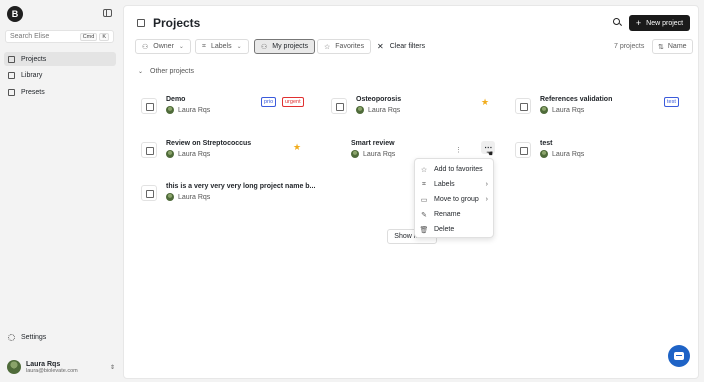 This screenshot has width=704, height=382. What do you see at coordinates (373, 143) in the screenshot?
I see `project-name: Smart review` at bounding box center [373, 143].